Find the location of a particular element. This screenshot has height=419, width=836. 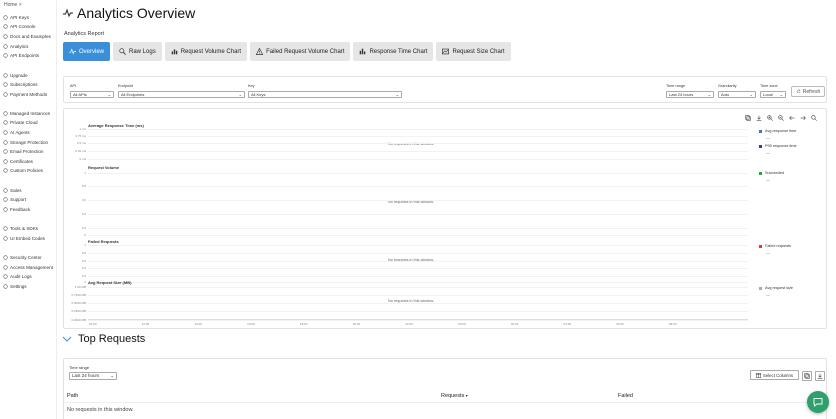

chat-button is located at coordinates (818, 402).